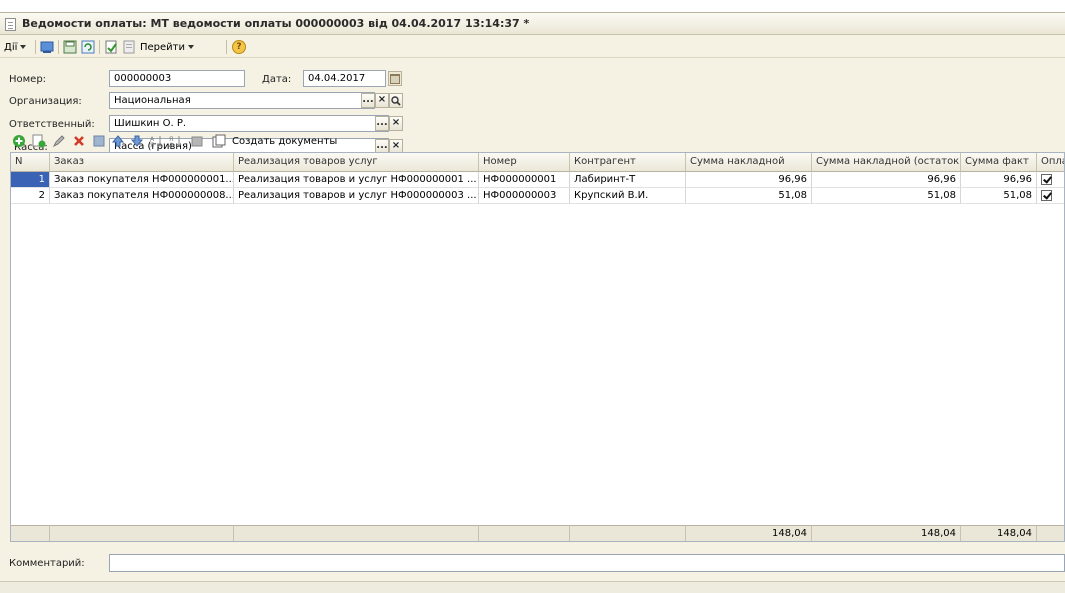 Image resolution: width=1065 pixels, height=593 pixels. Describe the element at coordinates (28, 79) in the screenshot. I see `number-label: Номер:` at that location.